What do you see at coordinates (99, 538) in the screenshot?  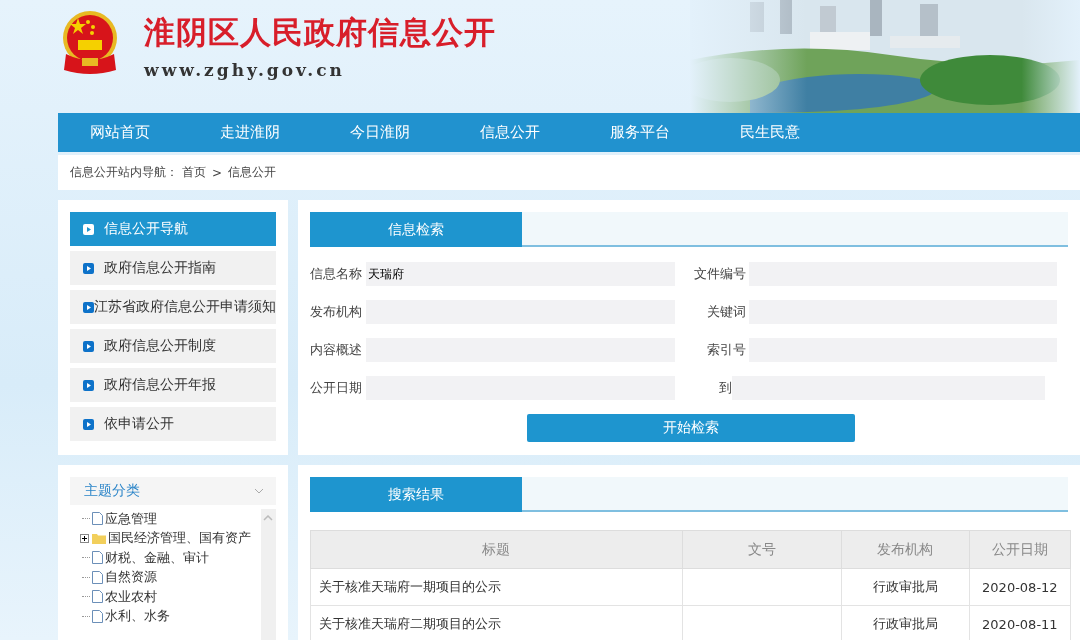 I see `folder-icon` at bounding box center [99, 538].